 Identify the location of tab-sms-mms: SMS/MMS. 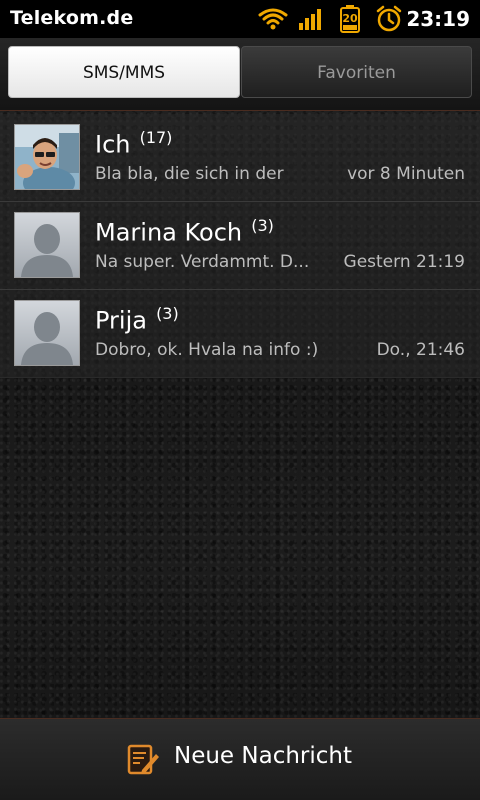
(124, 72).